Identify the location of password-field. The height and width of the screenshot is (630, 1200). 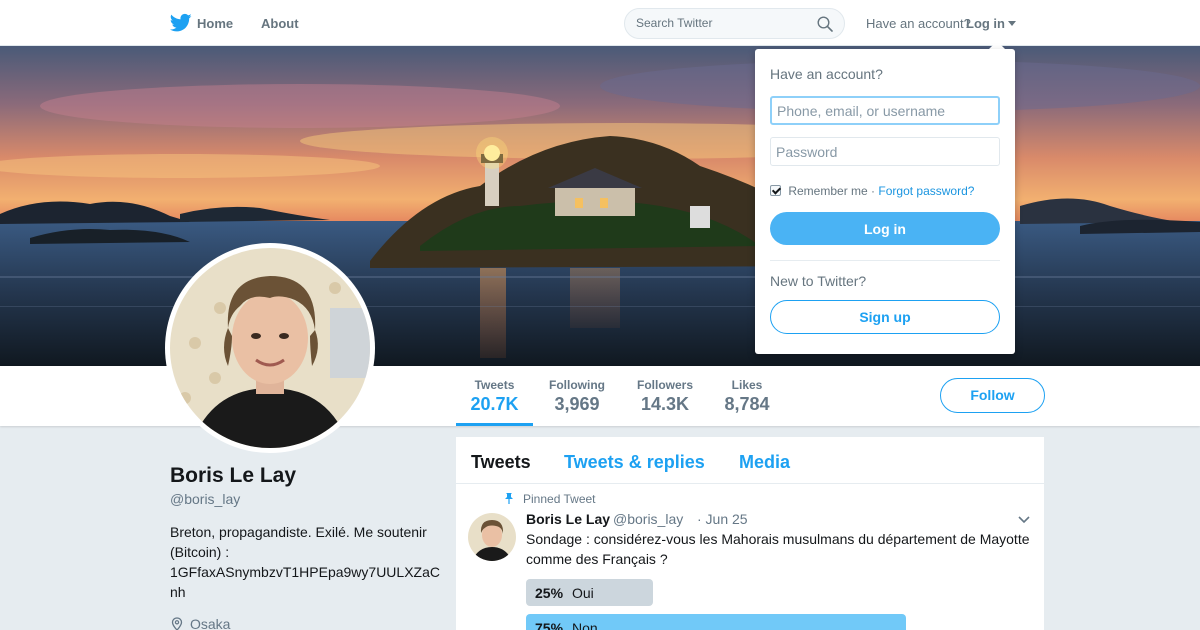
(885, 151).